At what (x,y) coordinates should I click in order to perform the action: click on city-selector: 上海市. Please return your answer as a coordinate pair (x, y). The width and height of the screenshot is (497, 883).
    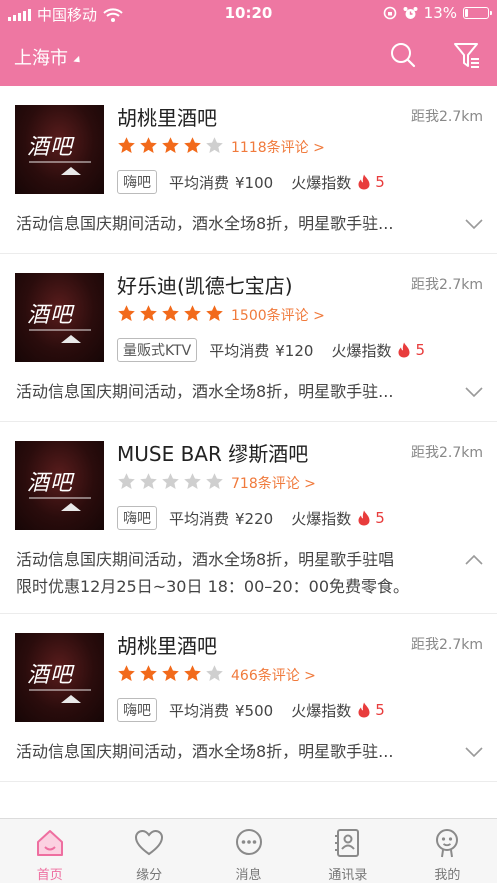
    Looking at the image, I should click on (48, 57).